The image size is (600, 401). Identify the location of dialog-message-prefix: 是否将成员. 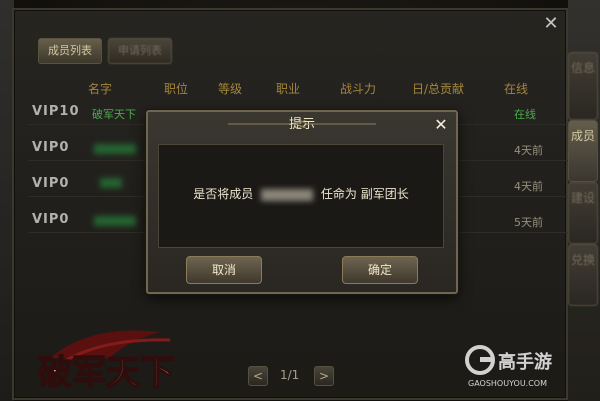
(223, 194).